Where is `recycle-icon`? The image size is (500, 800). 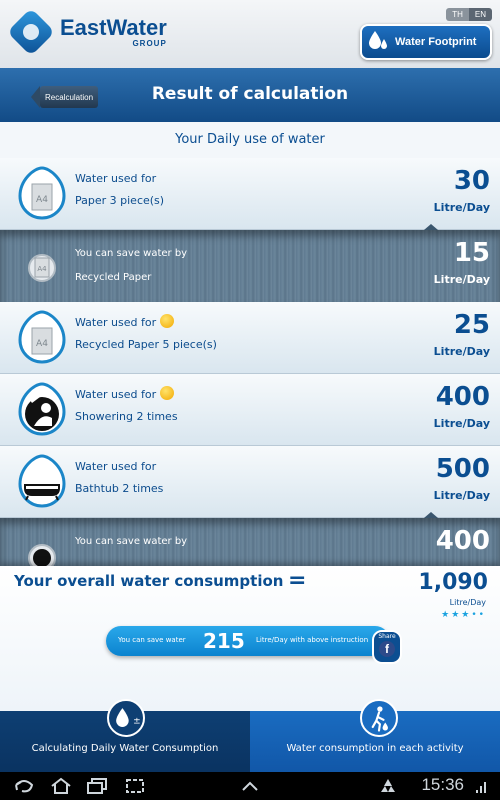 recycle-icon is located at coordinates (388, 785).